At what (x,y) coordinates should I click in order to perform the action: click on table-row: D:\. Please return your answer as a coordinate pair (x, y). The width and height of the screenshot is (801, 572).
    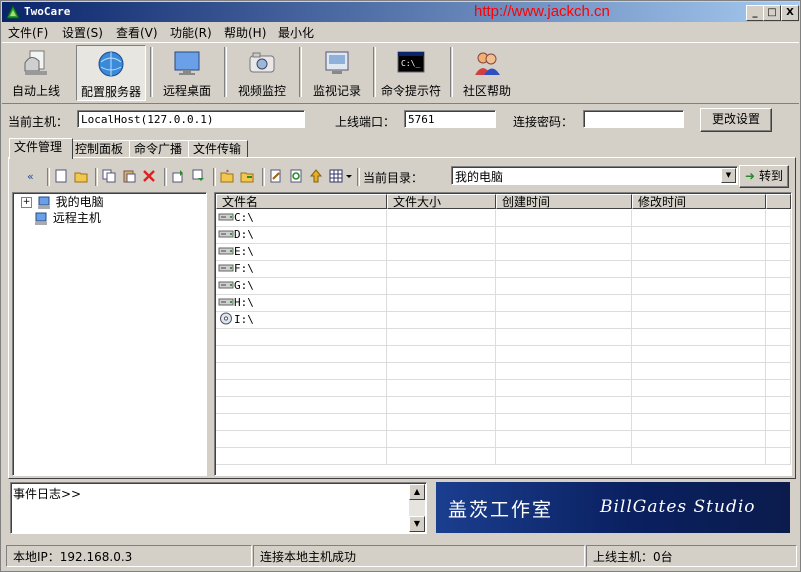
    Looking at the image, I should click on (503, 235).